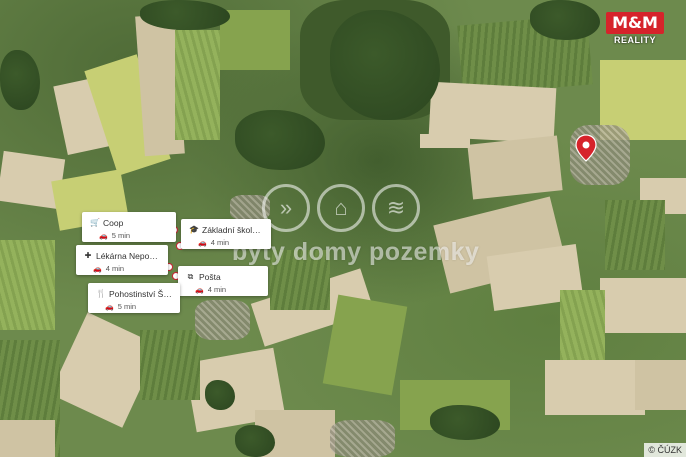 The height and width of the screenshot is (457, 686). What do you see at coordinates (101, 293) in the screenshot?
I see `fork-knife-icon: 🍴` at bounding box center [101, 293].